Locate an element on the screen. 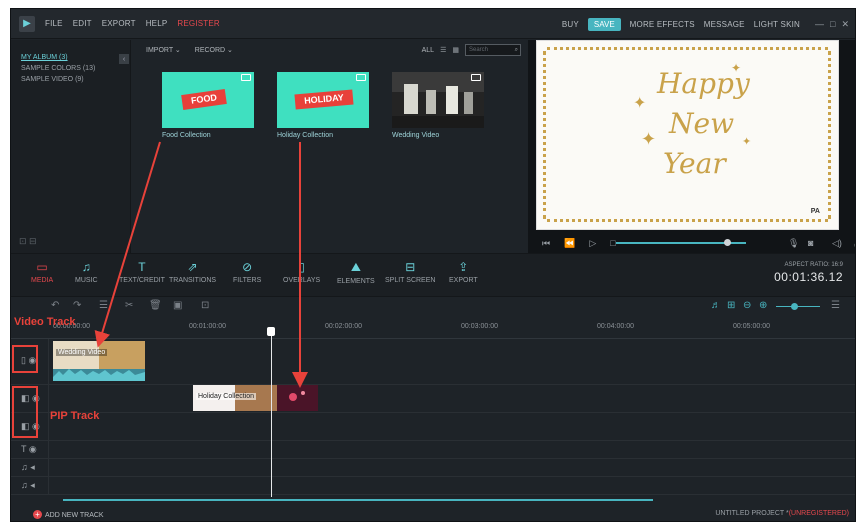  aspect-ratio-display: ASPECT RATIO: 16:9 00:01:36.12 is located at coordinates (808, 273).